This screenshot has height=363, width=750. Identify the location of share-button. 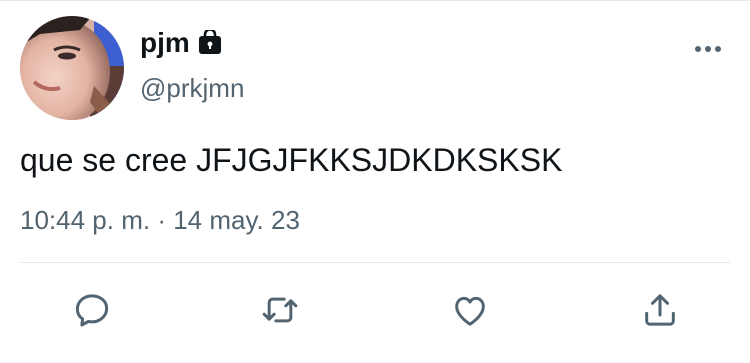
(660, 310).